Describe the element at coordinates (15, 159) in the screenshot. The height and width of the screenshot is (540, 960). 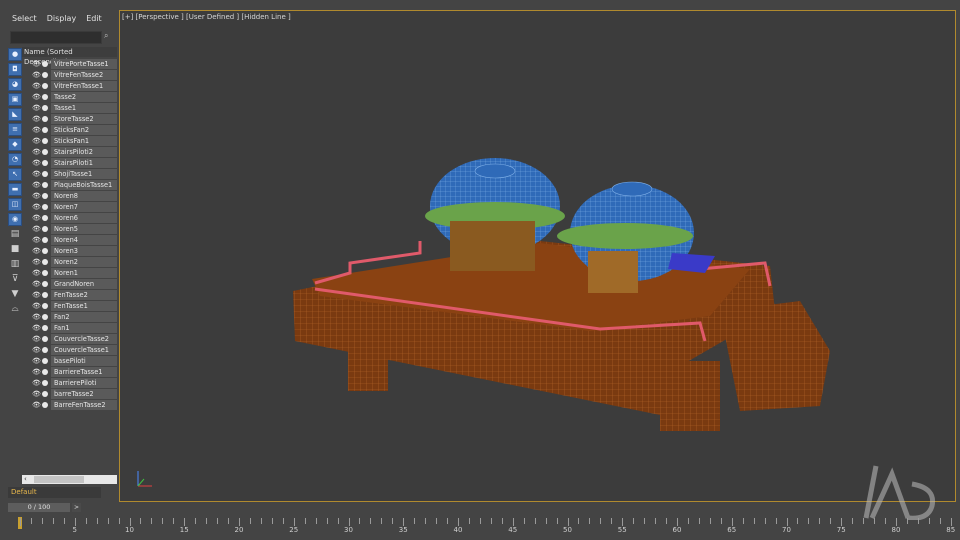
I see `groups-filter-icon: ◔` at that location.